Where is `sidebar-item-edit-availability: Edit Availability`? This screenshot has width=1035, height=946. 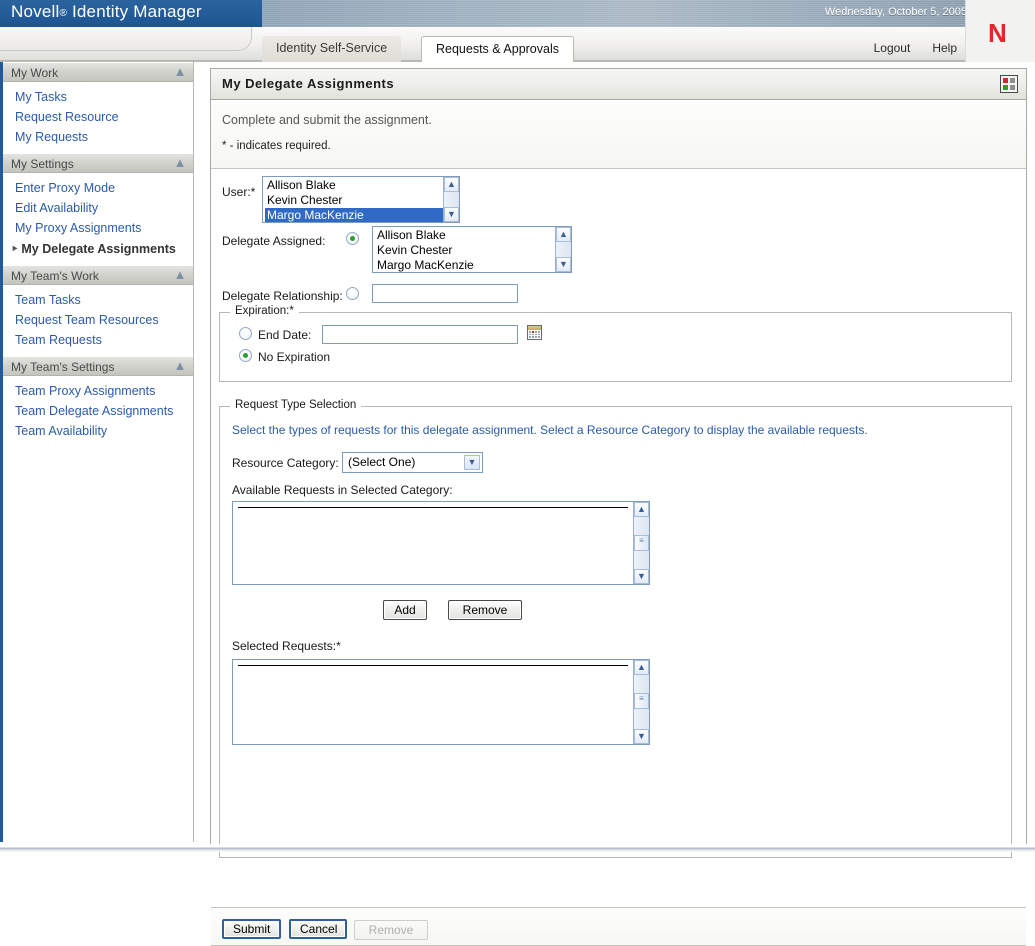
sidebar-item-edit-availability: Edit Availability is located at coordinates (98, 208).